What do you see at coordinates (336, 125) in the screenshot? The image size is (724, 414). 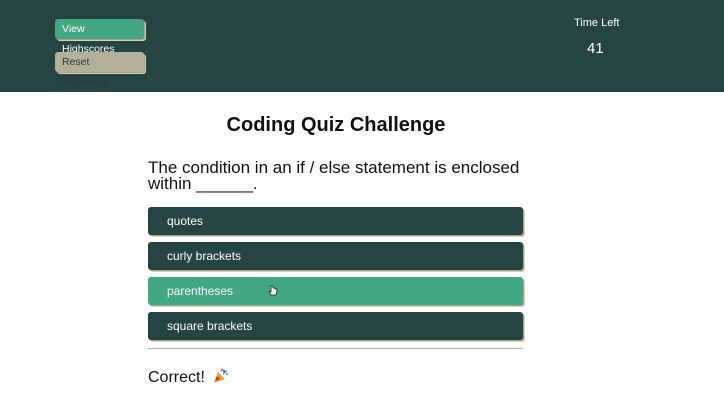 I see `page-title: Coding Quiz Challenge` at bounding box center [336, 125].